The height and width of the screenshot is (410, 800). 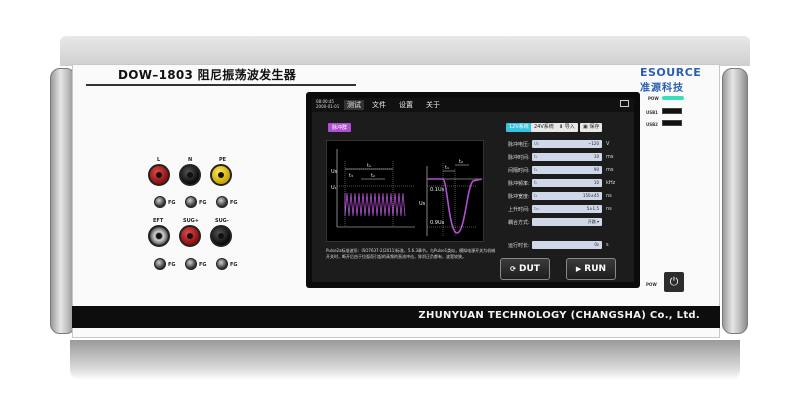 What do you see at coordinates (190, 236) in the screenshot?
I see `terminal-sug-plus` at bounding box center [190, 236].